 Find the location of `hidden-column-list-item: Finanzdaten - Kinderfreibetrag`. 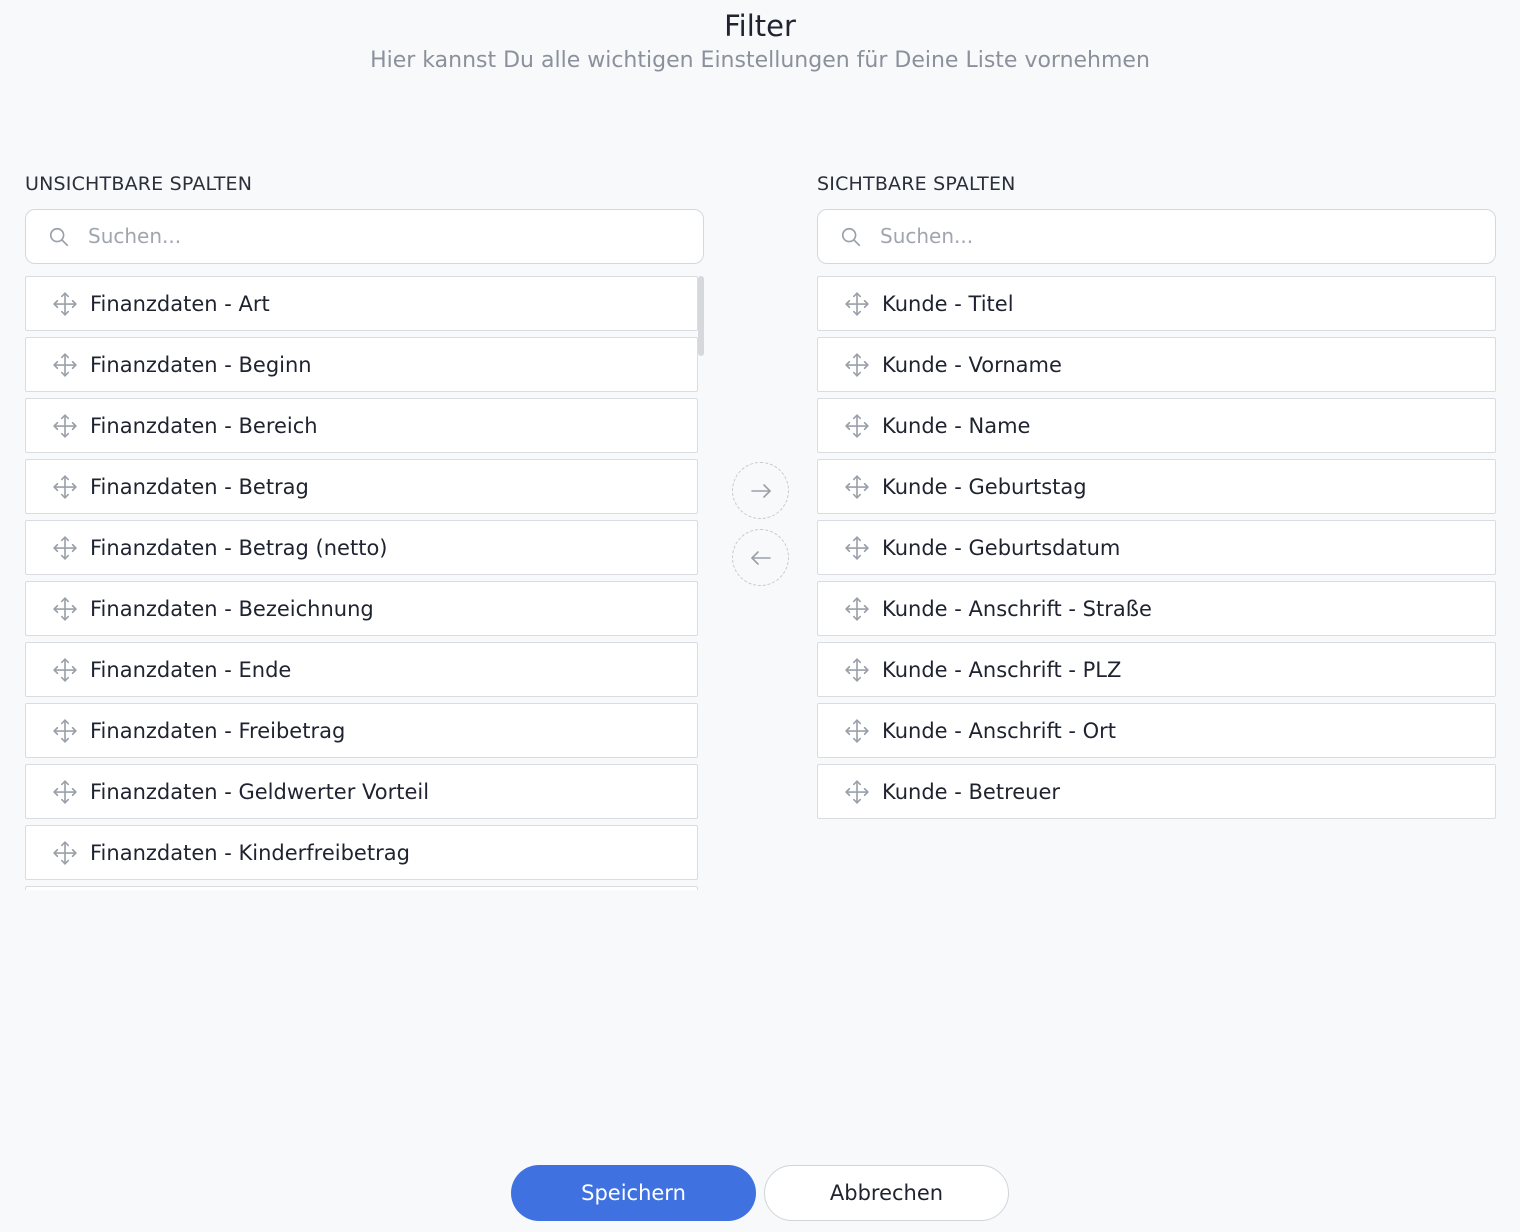

hidden-column-list-item: Finanzdaten - Kinderfreibetrag is located at coordinates (361, 852).